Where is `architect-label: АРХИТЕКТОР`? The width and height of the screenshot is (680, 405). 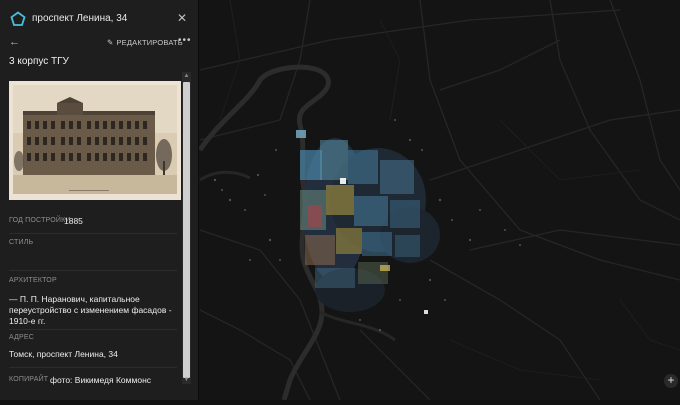 architect-label: АРХИТЕКТОР is located at coordinates (33, 280).